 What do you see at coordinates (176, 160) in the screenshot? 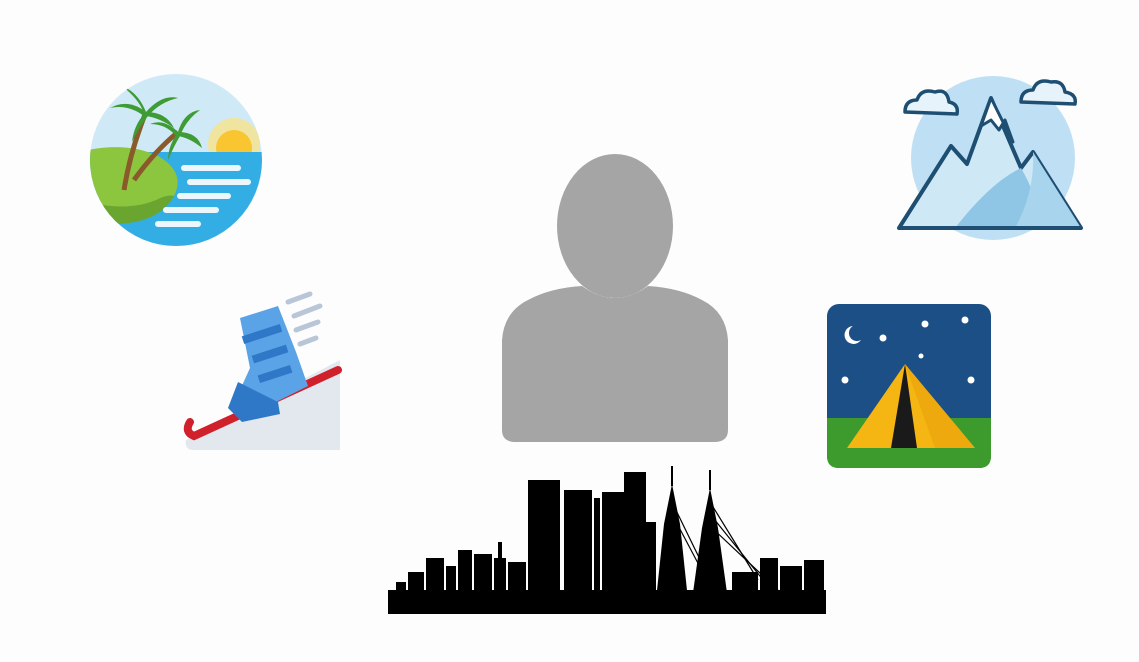
I see `beach-island-icon` at bounding box center [176, 160].